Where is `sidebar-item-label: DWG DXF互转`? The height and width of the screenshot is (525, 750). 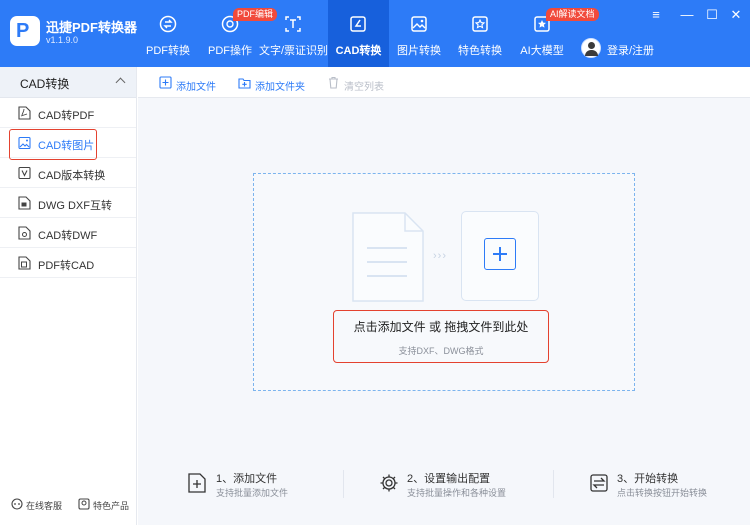
sidebar-item-label: DWG DXF互转 is located at coordinates (75, 206).